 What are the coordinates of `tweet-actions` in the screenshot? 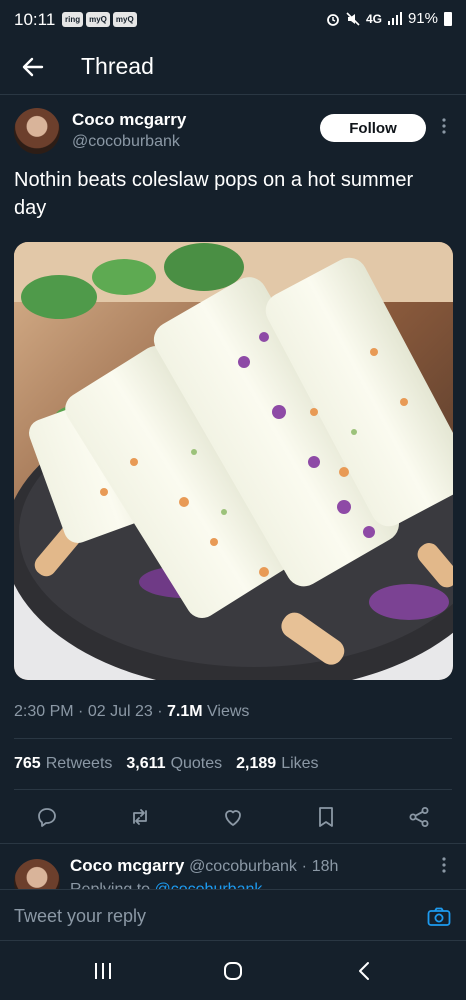 It's located at (233, 818).